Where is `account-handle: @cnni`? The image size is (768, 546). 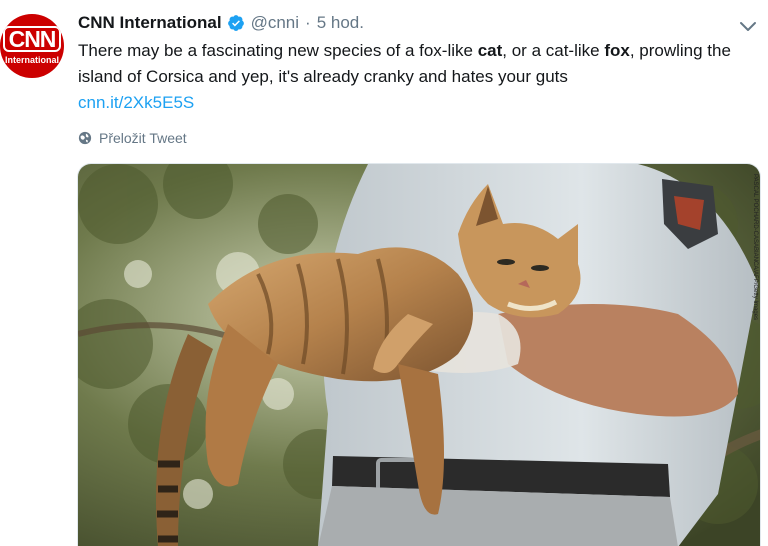 account-handle: @cnni is located at coordinates (275, 23).